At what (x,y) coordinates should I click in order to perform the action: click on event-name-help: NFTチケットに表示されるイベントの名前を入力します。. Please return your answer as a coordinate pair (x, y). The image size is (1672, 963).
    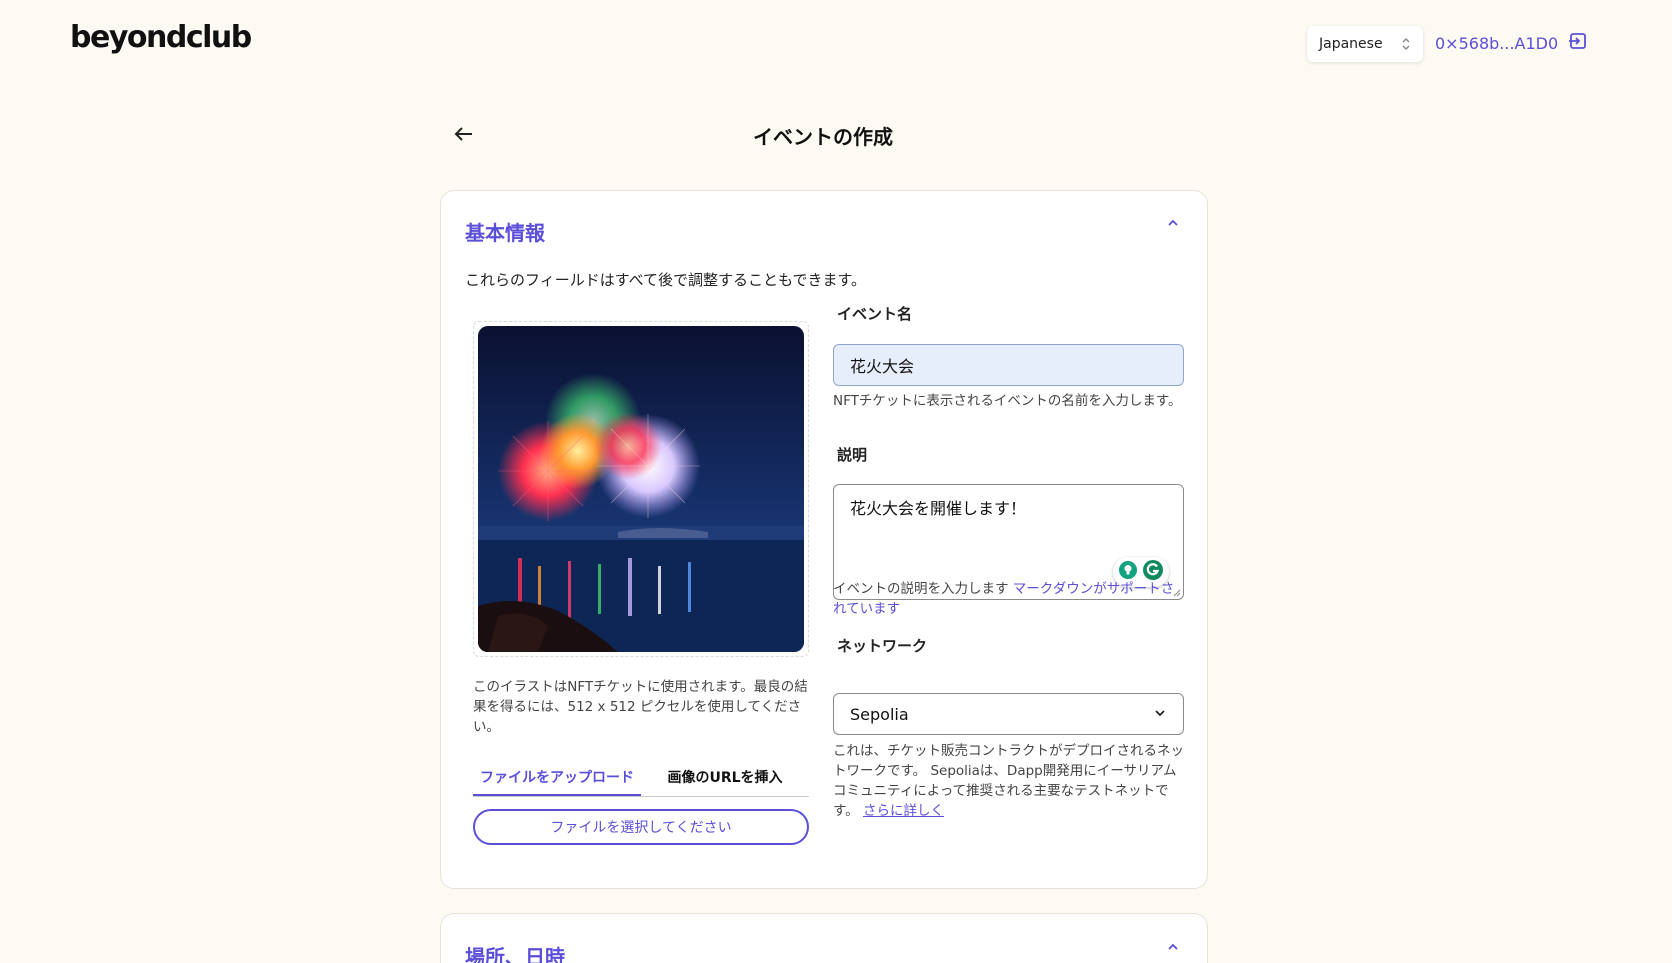
    Looking at the image, I should click on (1007, 401).